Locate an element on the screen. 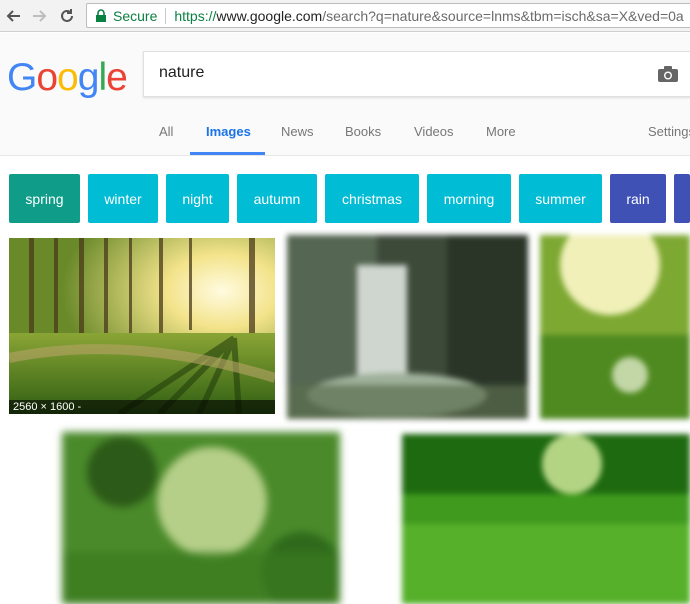 The width and height of the screenshot is (690, 604). tab-books: Books is located at coordinates (363, 140).